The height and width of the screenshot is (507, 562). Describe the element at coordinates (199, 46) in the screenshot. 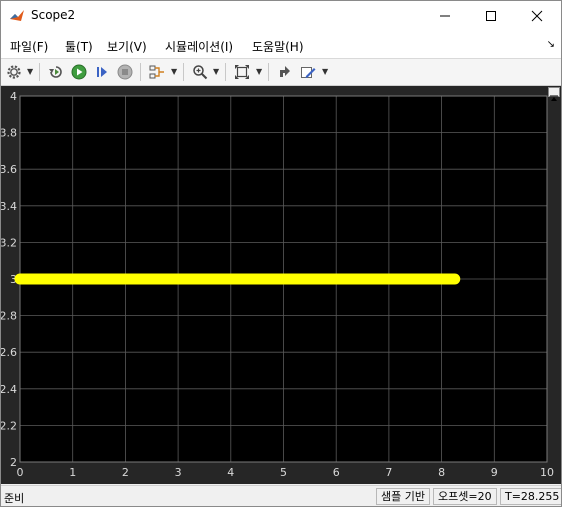

I see `menu-simulation: 시뮬레이션(I)` at that location.